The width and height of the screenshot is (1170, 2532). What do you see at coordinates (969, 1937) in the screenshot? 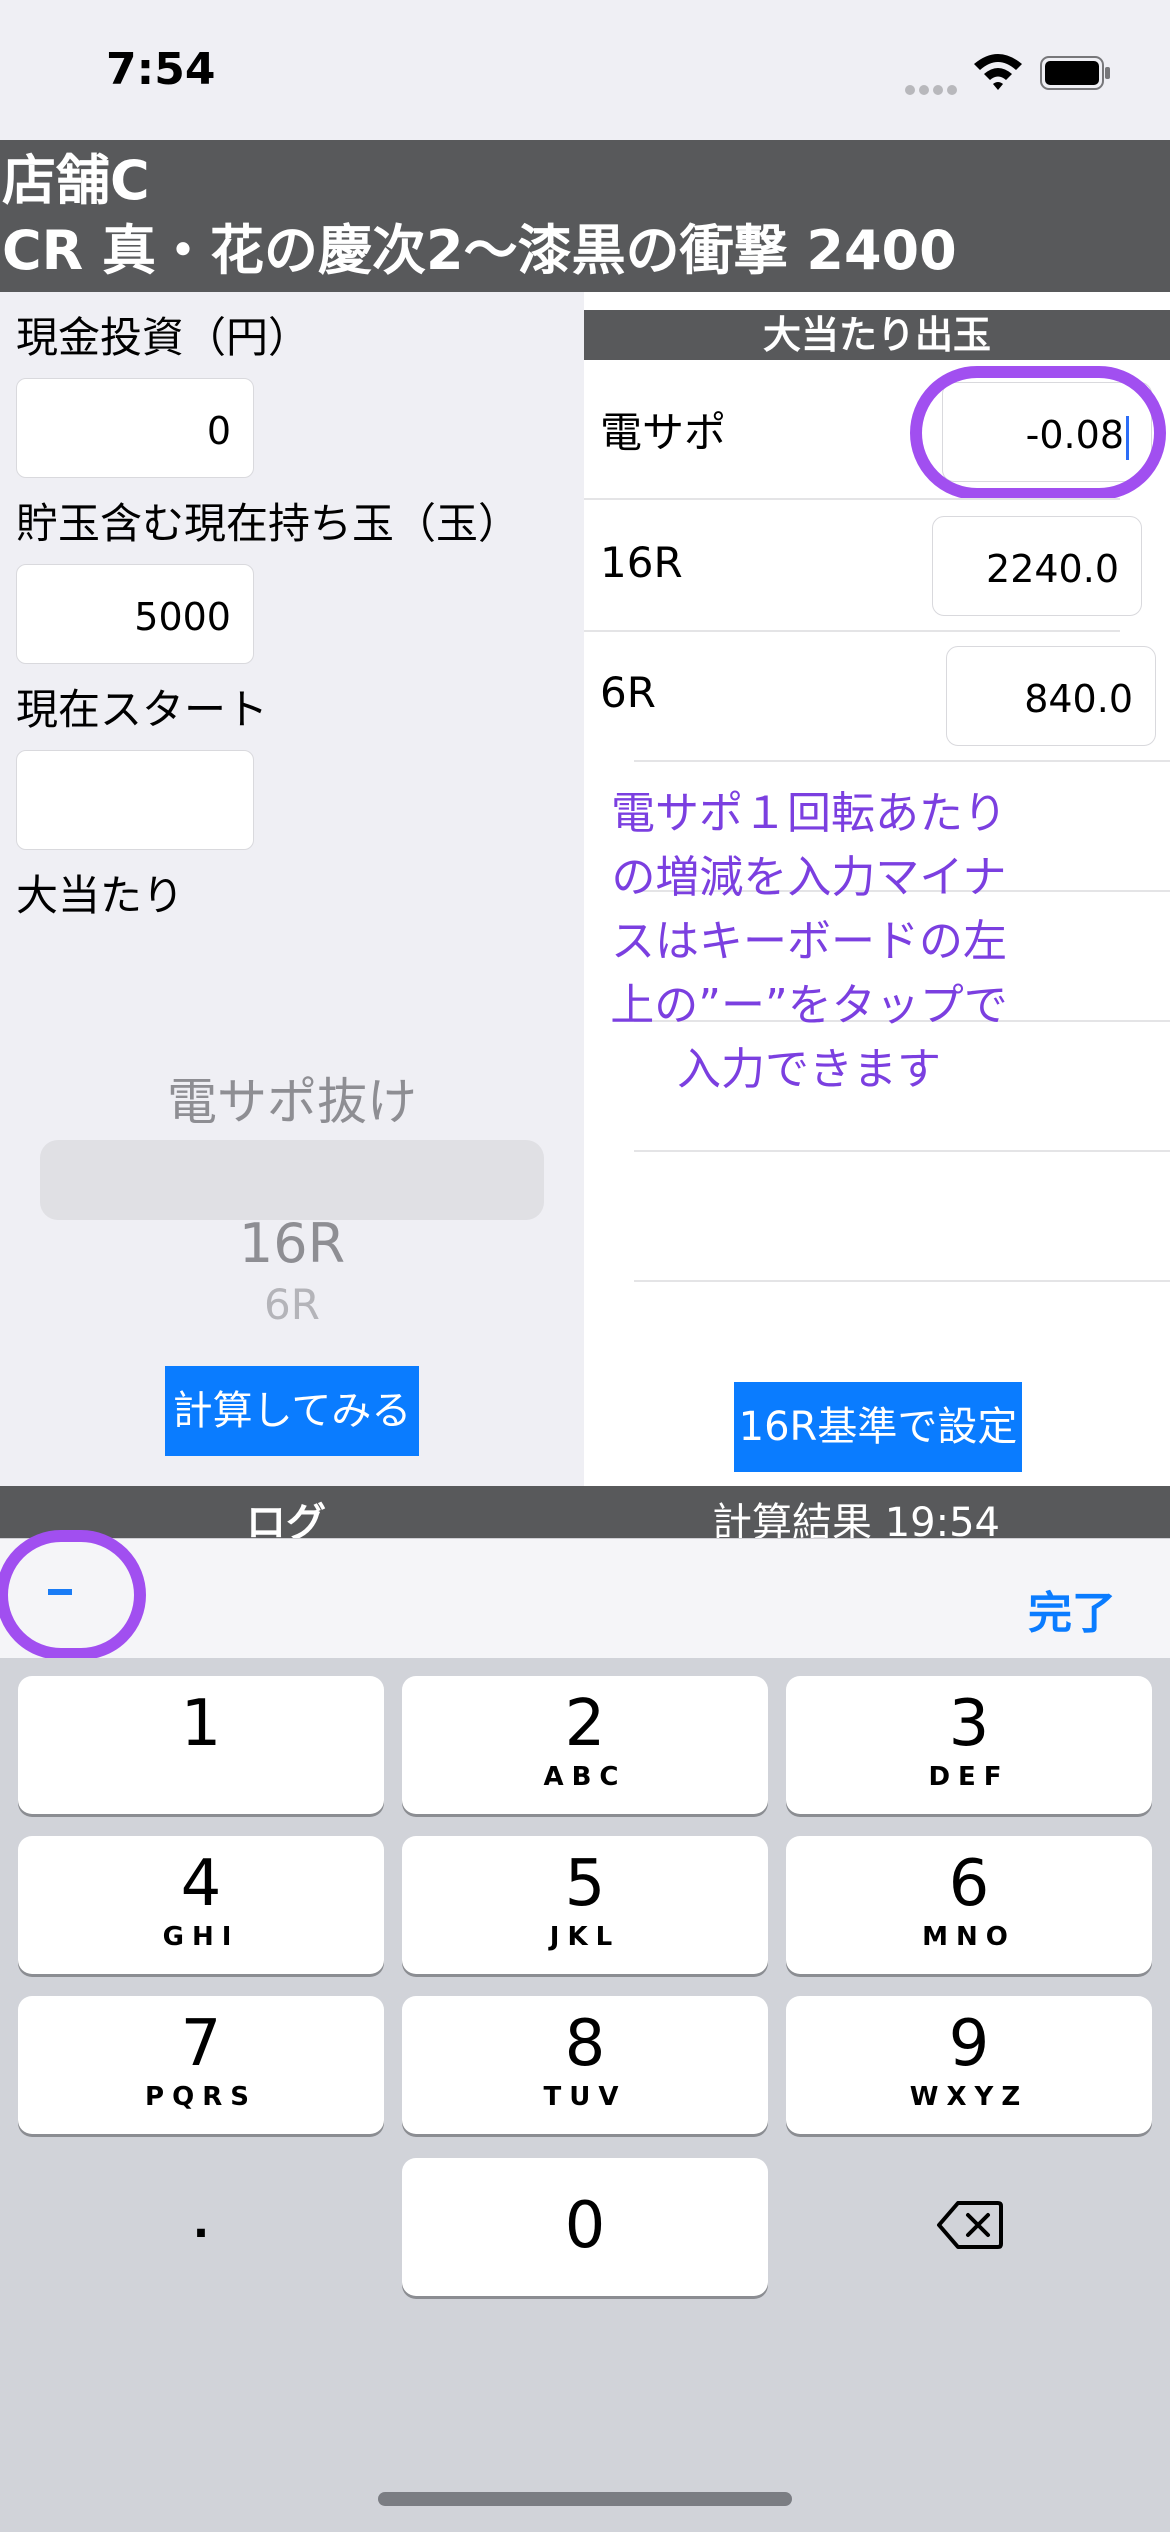
I see `key-letters: MNO` at bounding box center [969, 1937].